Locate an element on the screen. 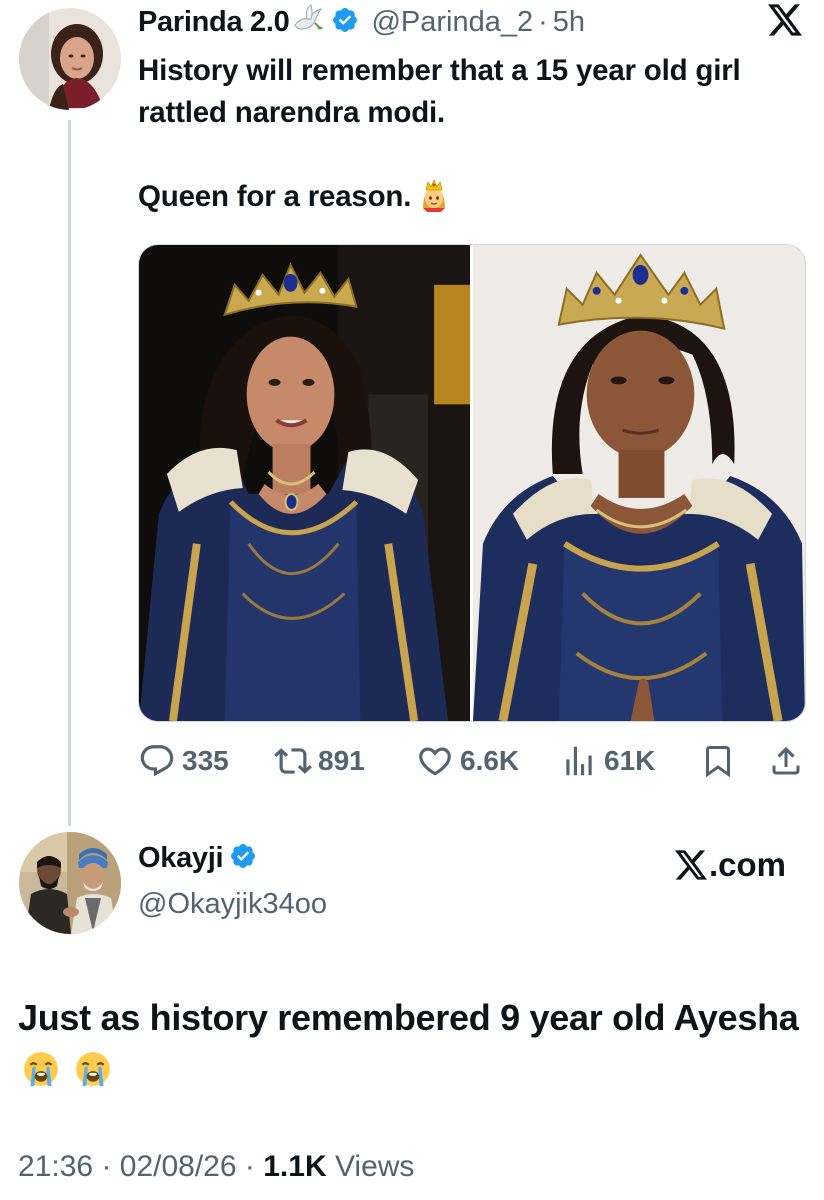 The image size is (824, 1200). avatar-parinda is located at coordinates (70, 59).